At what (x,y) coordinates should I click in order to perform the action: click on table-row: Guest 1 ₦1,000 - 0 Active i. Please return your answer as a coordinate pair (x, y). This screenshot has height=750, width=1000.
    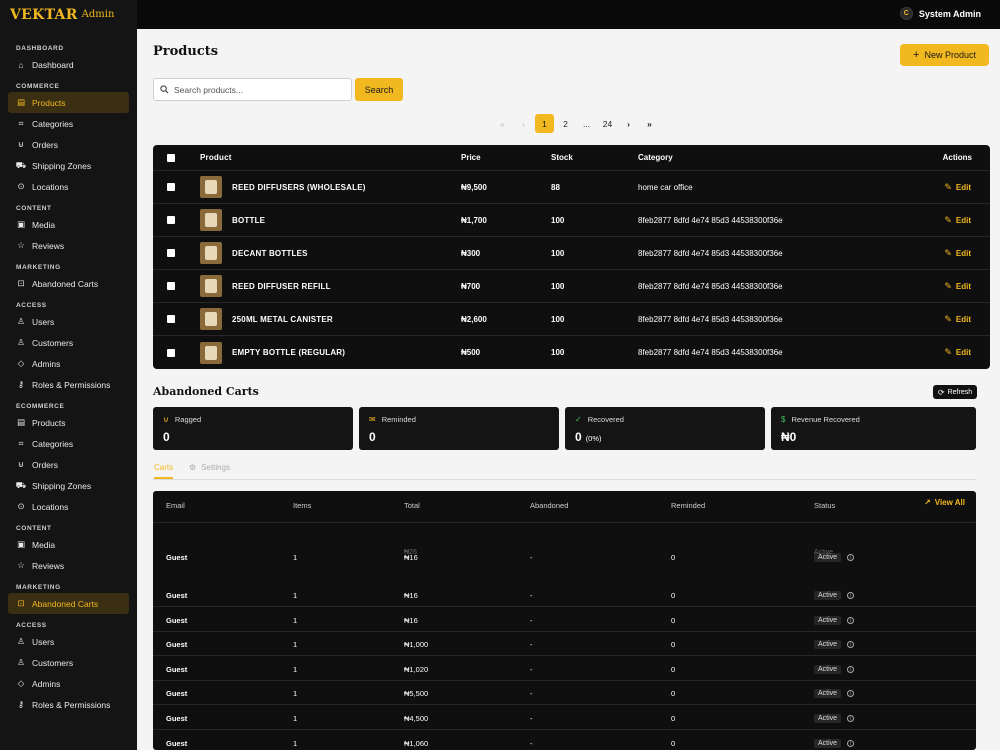
    Looking at the image, I should click on (564, 644).